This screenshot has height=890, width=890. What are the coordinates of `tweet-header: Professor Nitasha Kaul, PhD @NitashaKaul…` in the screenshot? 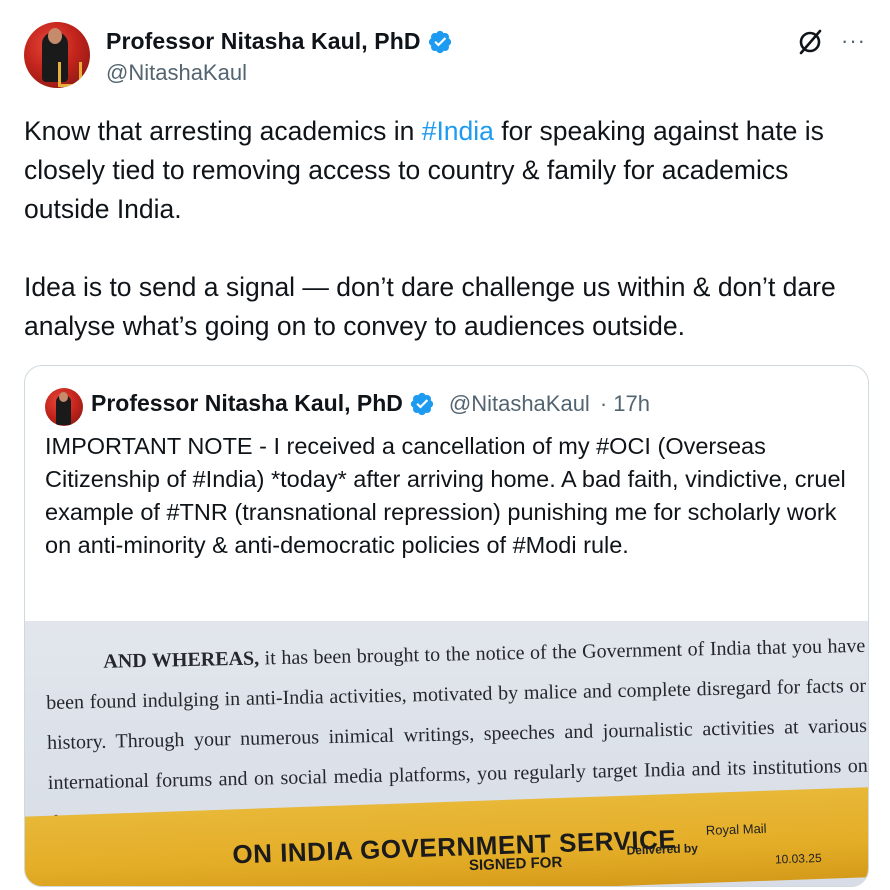 It's located at (445, 57).